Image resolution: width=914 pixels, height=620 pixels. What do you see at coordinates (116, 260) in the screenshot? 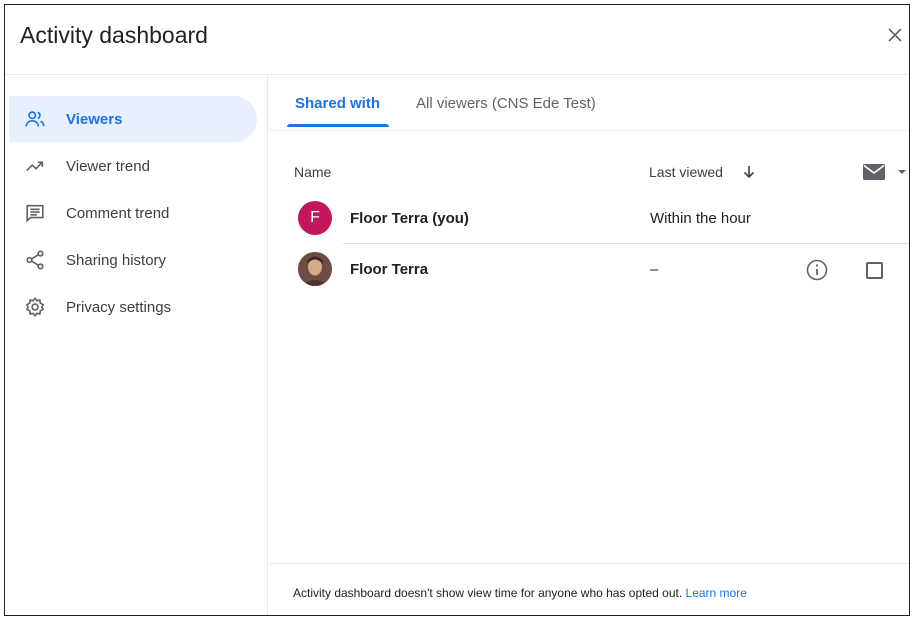
I see `sidebar-item-label: Sharing history` at bounding box center [116, 260].